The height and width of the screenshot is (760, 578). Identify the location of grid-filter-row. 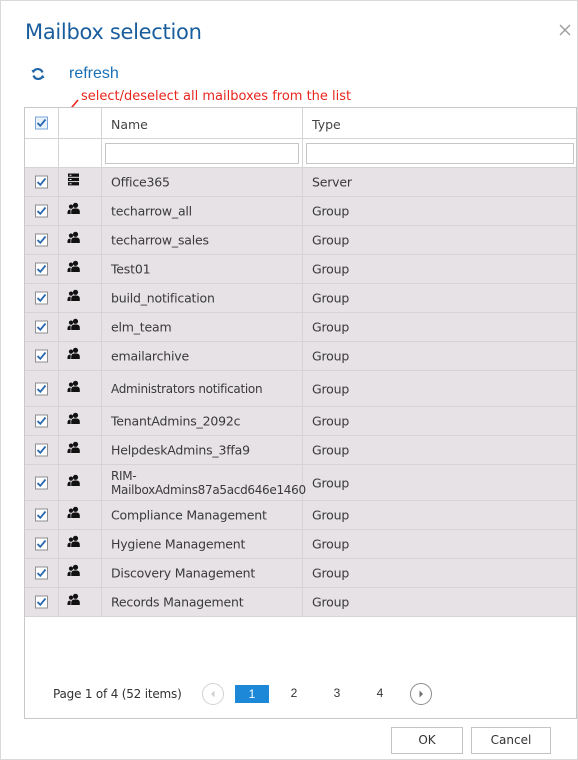
(300, 153).